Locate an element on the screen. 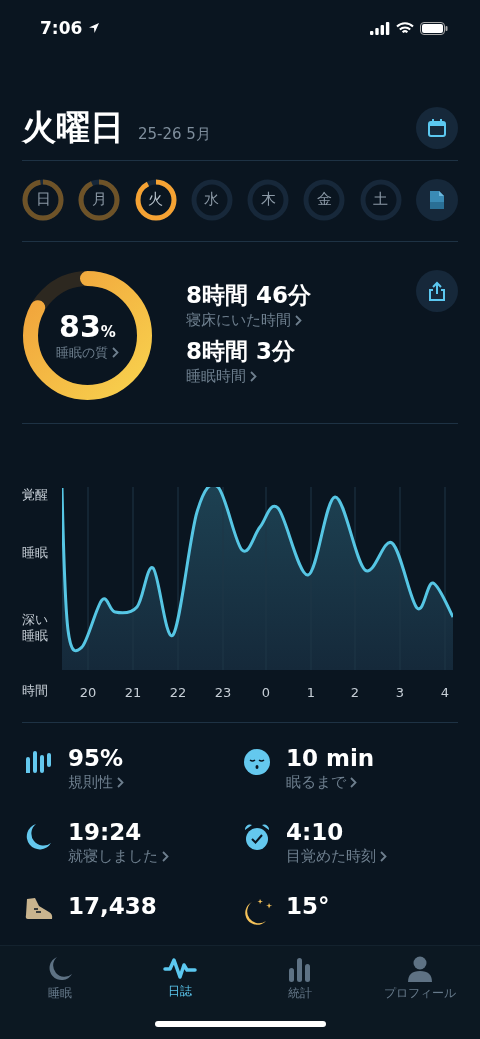  day-button: 日 is located at coordinates (43, 199).